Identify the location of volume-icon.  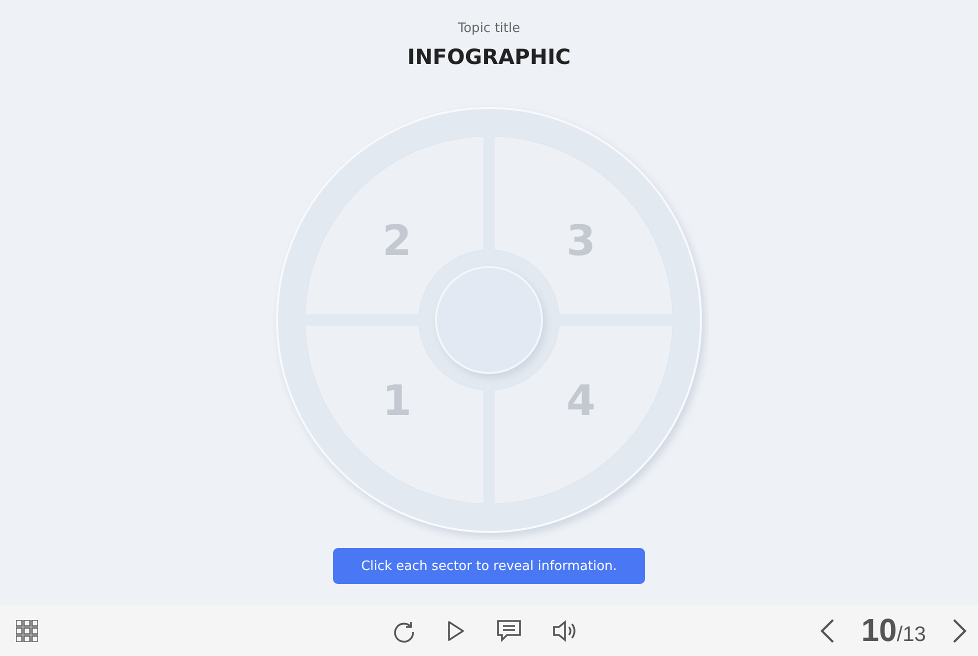
(565, 630).